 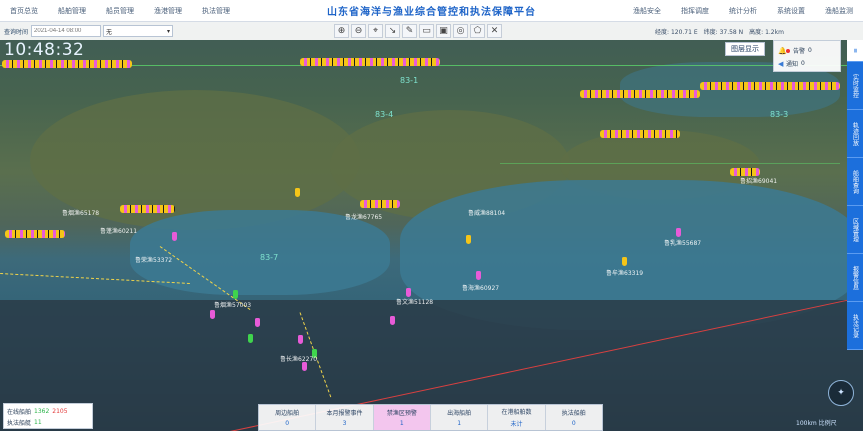 I want to click on rectangle-icon: ▣, so click(x=444, y=31).